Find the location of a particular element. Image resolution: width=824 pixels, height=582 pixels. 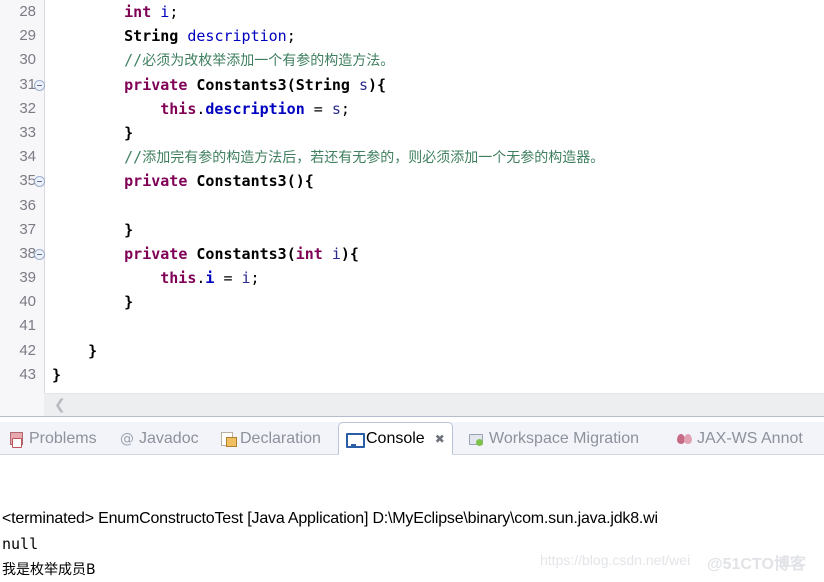

code-line: 35 private Constants3(){ is located at coordinates (412, 181).